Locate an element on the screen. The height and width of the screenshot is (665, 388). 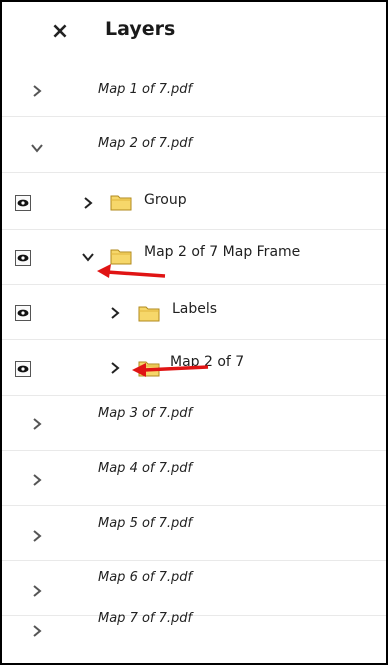
document-row-map-6: Map 6 of 7.pdf is located at coordinates (194, 588).